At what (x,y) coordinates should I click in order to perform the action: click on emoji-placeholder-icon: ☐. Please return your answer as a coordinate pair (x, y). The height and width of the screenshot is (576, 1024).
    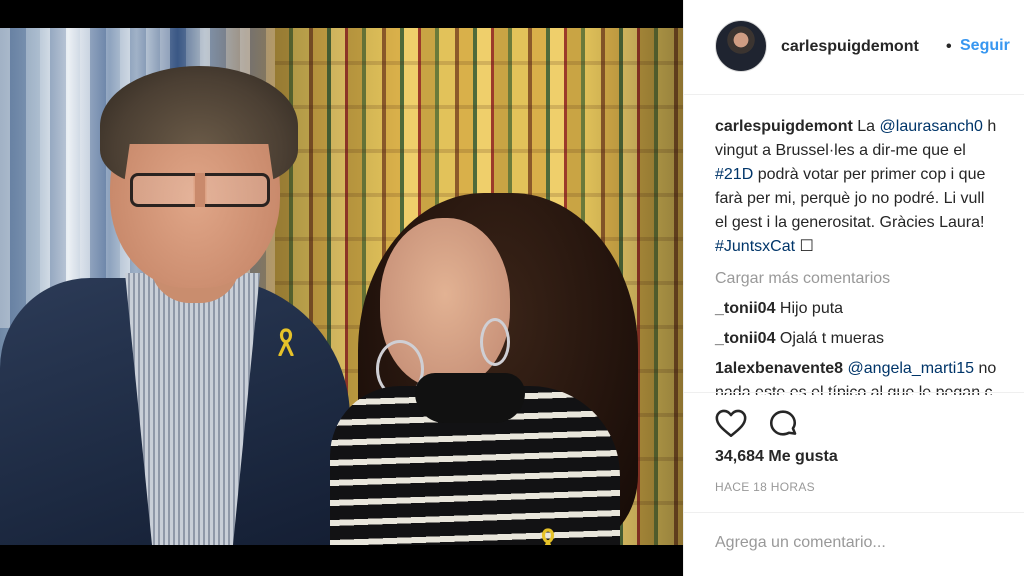
    Looking at the image, I should click on (806, 246).